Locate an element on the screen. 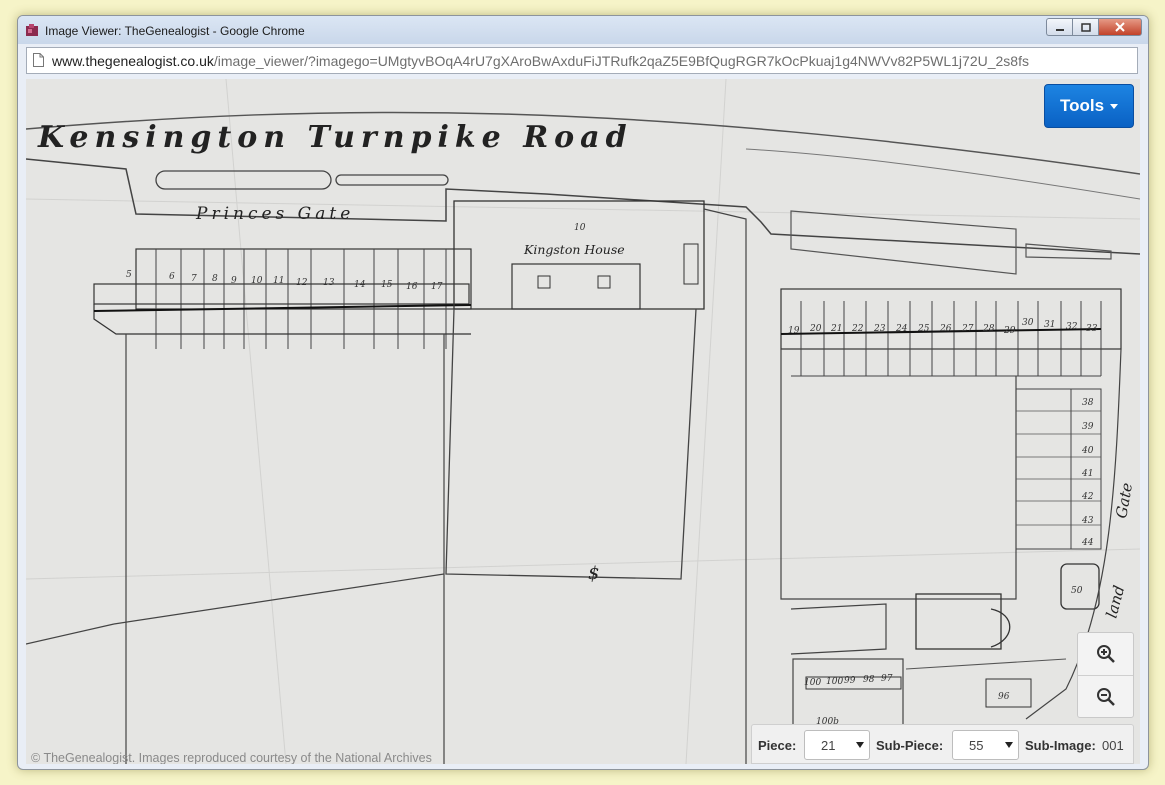  plot-15: 15 is located at coordinates (387, 285).